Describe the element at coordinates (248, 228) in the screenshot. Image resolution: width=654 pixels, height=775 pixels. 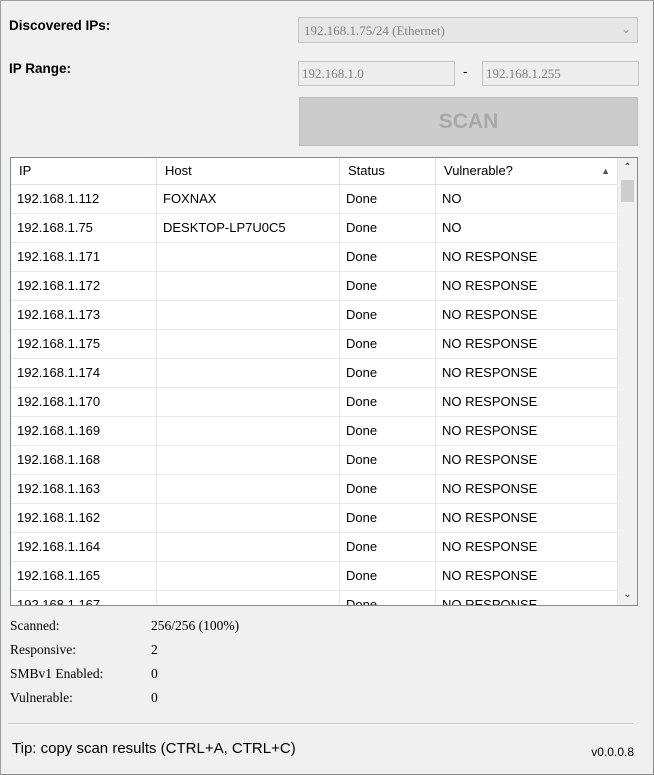
I see `cell-host: DESKTOP-LP7U0C5` at that location.